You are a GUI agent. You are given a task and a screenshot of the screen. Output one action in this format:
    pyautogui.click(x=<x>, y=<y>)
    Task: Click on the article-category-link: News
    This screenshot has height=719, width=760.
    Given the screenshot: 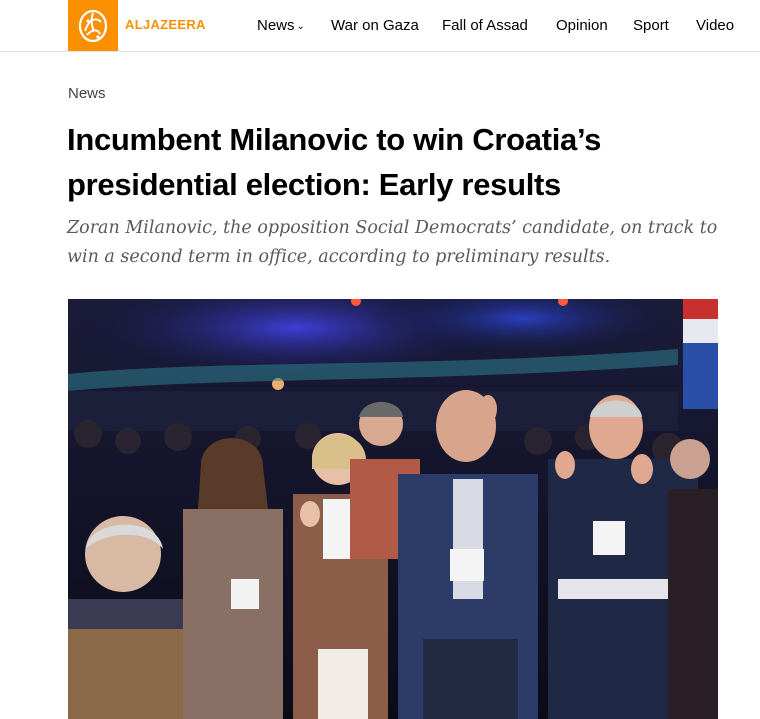 What is the action you would take?
    pyautogui.click(x=87, y=93)
    